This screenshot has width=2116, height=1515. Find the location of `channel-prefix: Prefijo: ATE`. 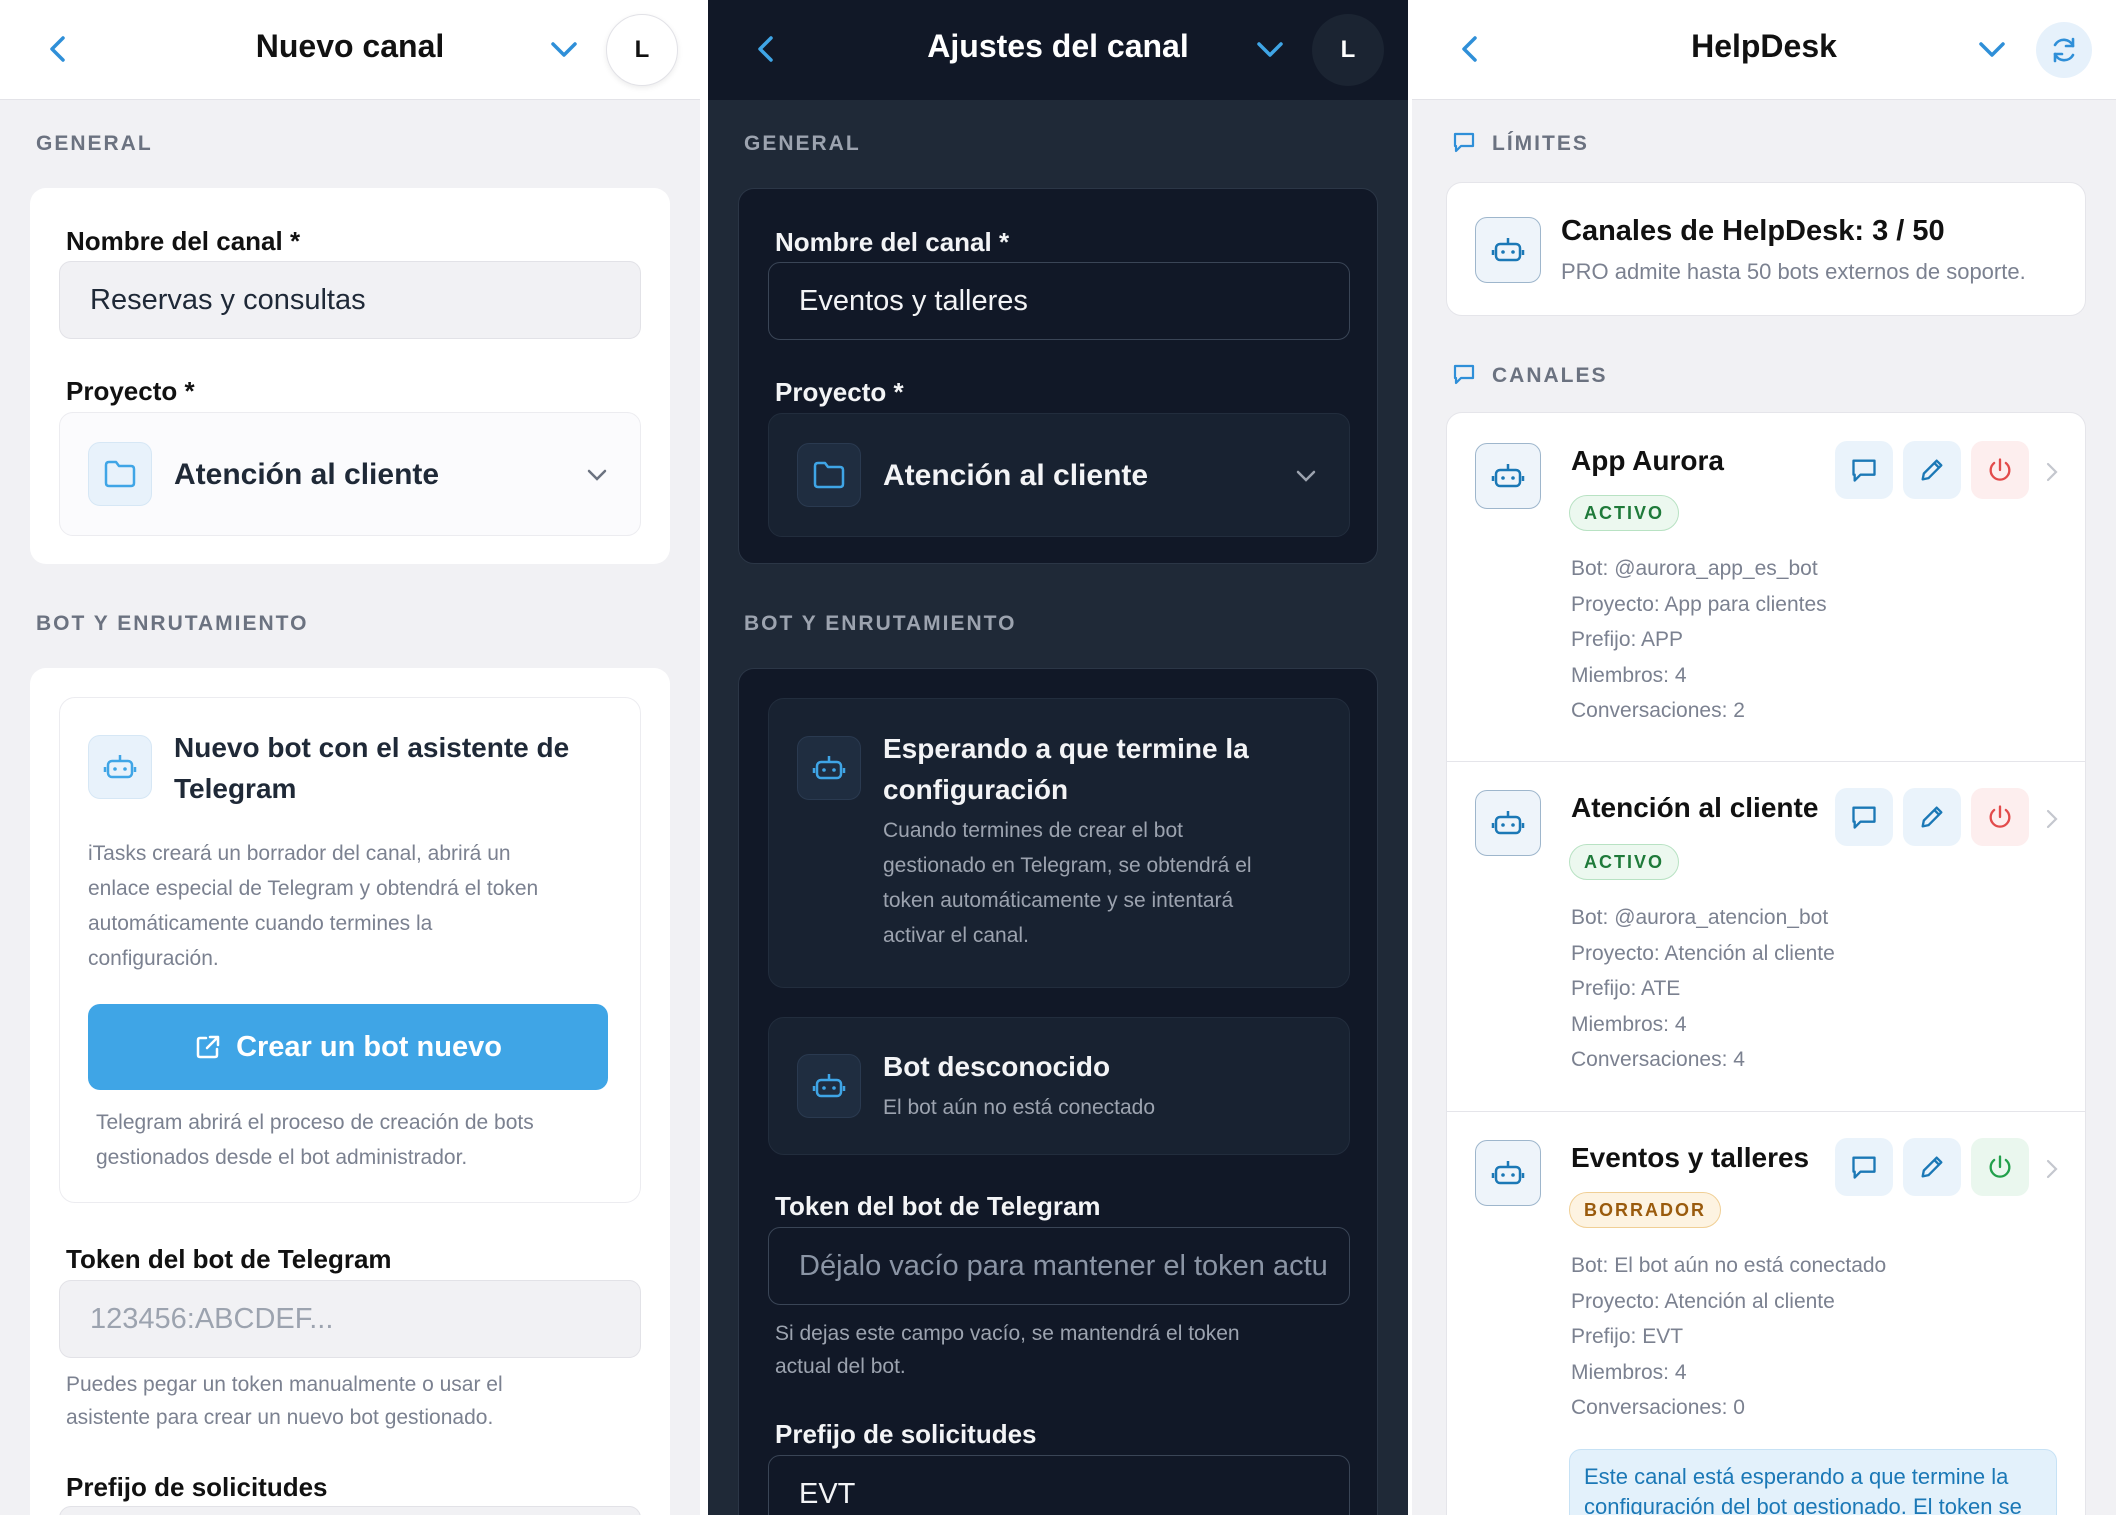

channel-prefix: Prefijo: ATE is located at coordinates (1626, 988).